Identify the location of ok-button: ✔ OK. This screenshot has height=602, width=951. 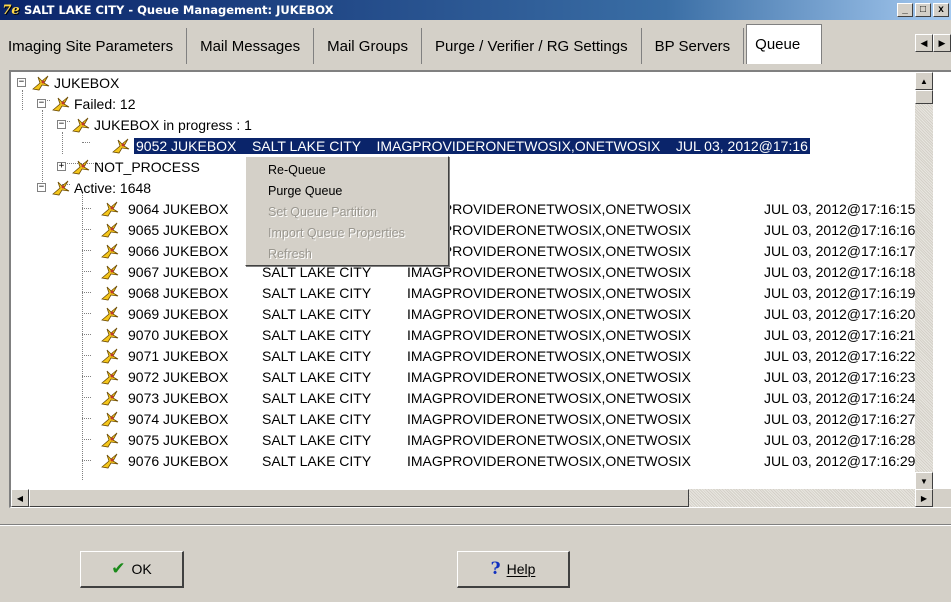
(132, 569).